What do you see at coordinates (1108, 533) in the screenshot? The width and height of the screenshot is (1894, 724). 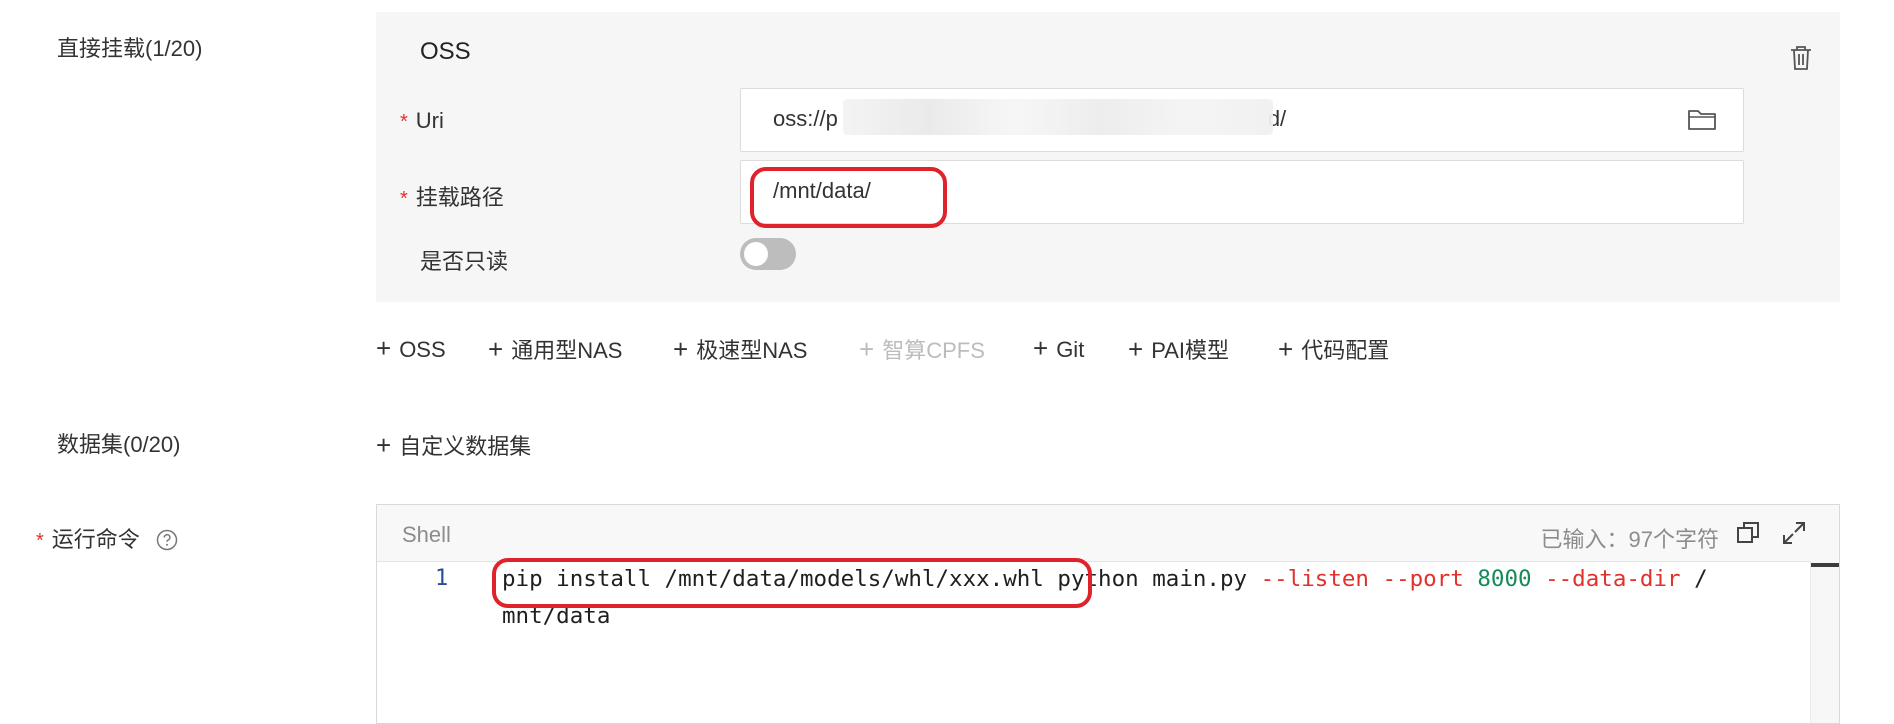 I see `editor-header: Shell 已输入：97个字符` at bounding box center [1108, 533].